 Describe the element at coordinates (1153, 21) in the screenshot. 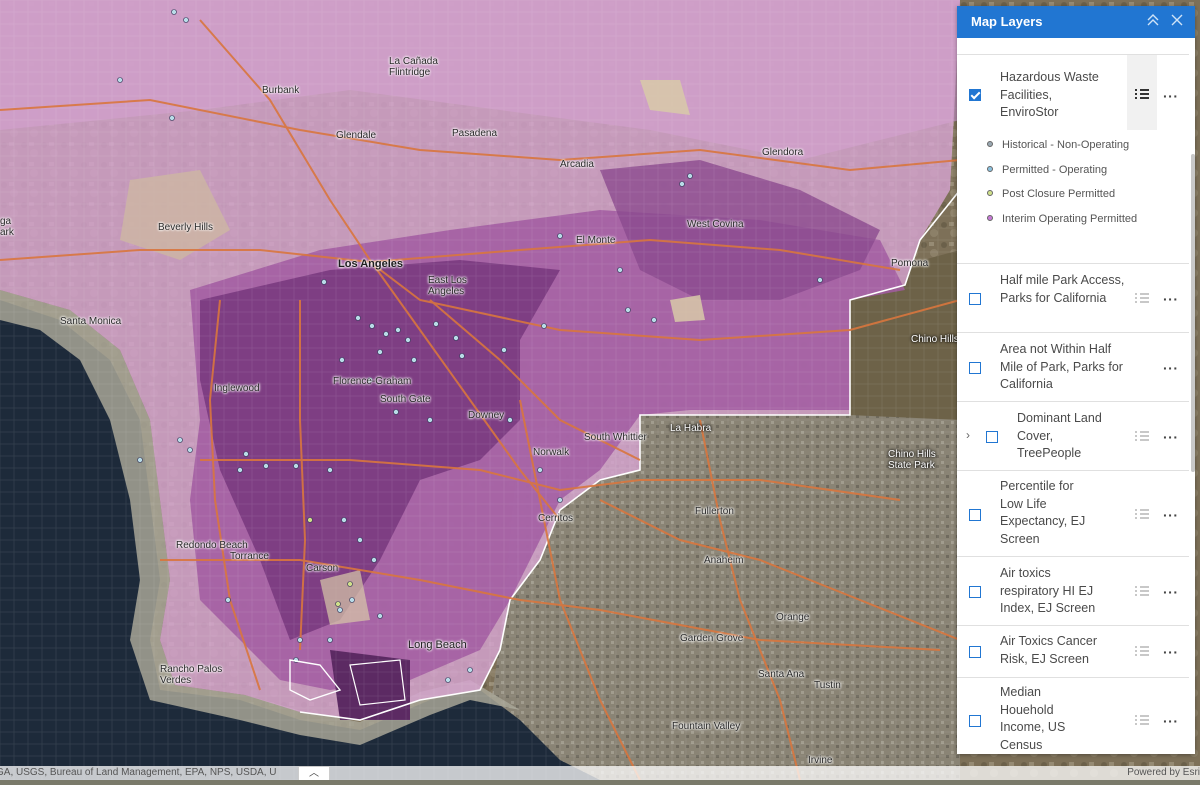

I see `chevron-double-up-icon` at that location.